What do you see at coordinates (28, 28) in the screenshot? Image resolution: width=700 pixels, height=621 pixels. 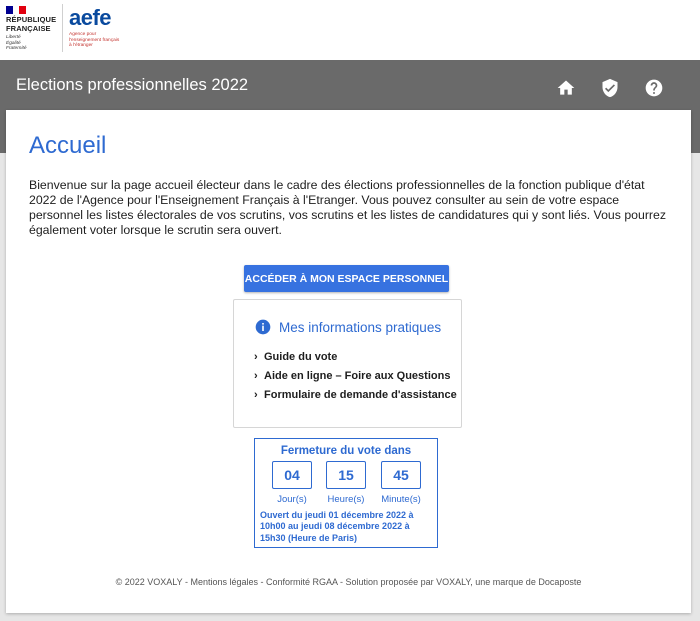 I see `republique-line-2: FRANÇAISE` at bounding box center [28, 28].